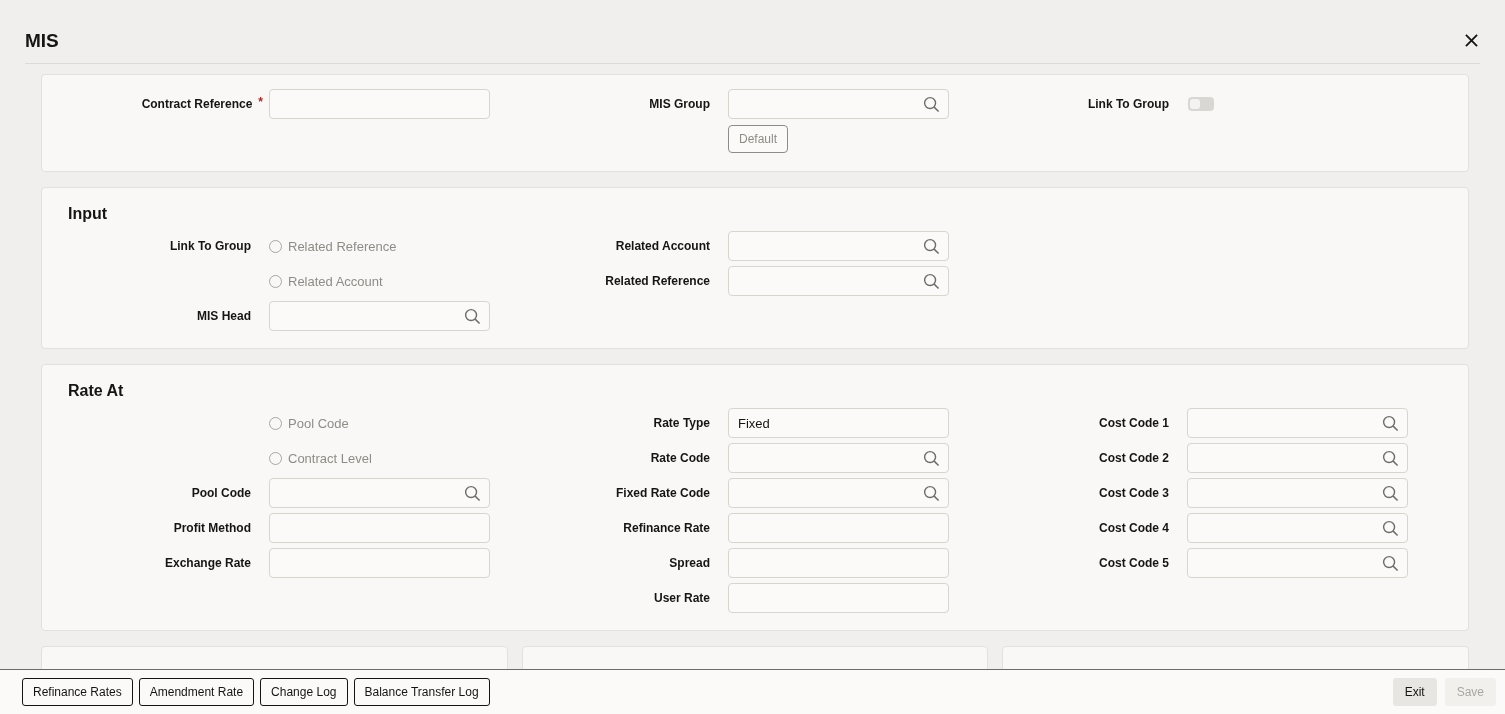 Image resolution: width=1505 pixels, height=714 pixels. Describe the element at coordinates (260, 102) in the screenshot. I see `required-mark: *` at that location.